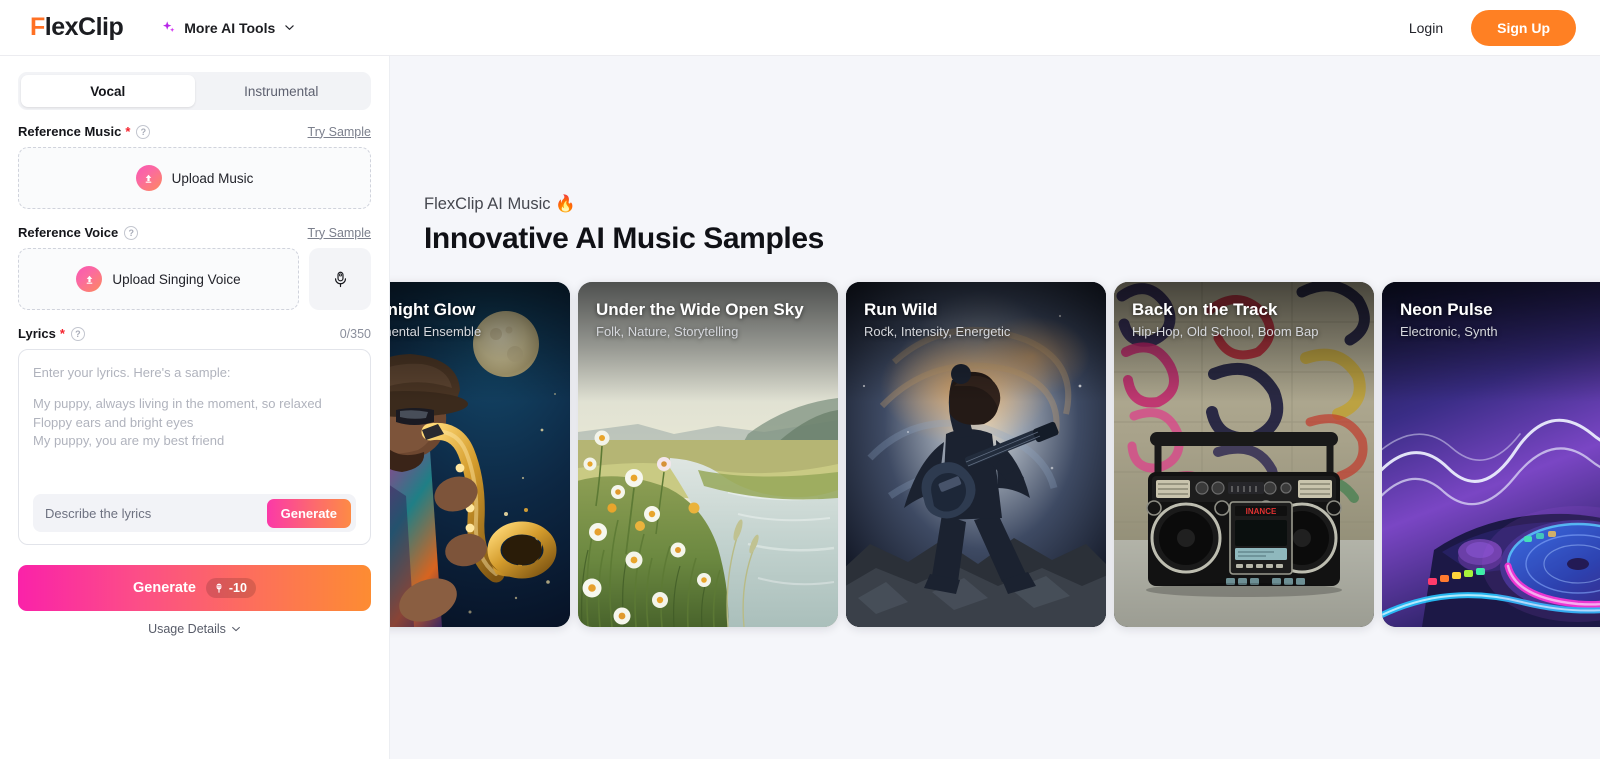 The width and height of the screenshot is (1600, 759). Describe the element at coordinates (212, 178) in the screenshot. I see `upload-music-label: Upload Music` at that location.